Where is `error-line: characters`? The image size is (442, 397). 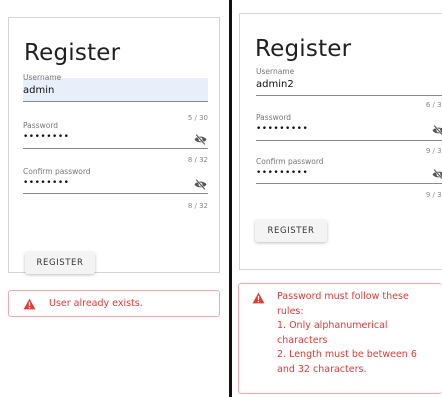
error-line: characters is located at coordinates (302, 340).